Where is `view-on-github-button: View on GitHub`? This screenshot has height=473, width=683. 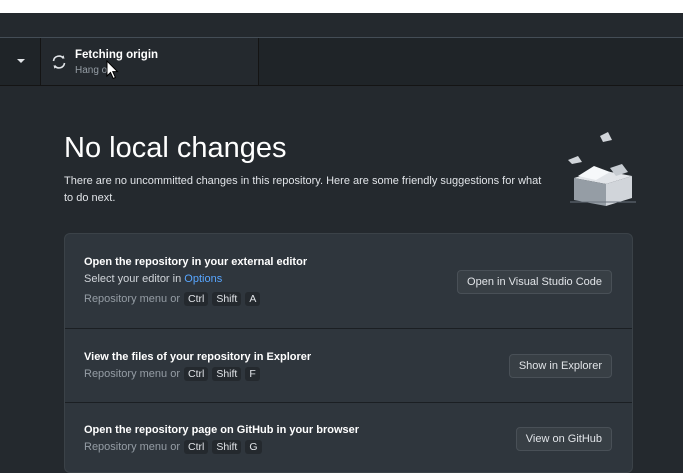
view-on-github-button: View on GitHub is located at coordinates (563, 439).